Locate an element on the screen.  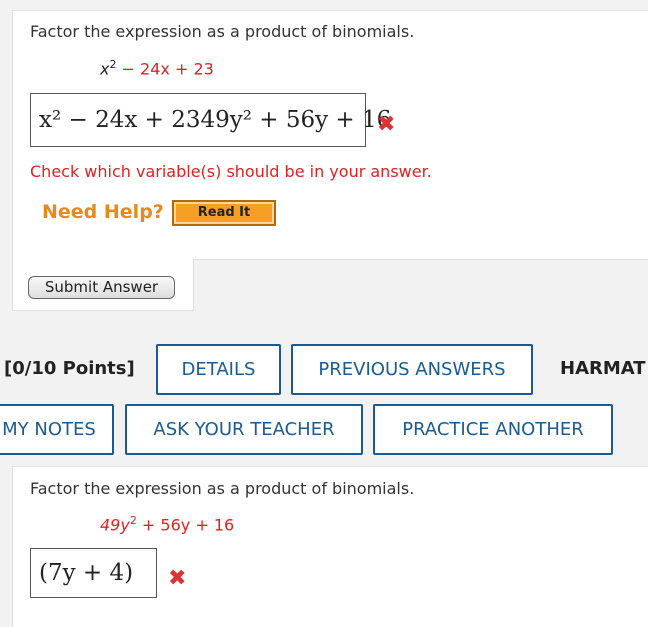
submit-answer-button: Submit Answer is located at coordinates (101, 287).